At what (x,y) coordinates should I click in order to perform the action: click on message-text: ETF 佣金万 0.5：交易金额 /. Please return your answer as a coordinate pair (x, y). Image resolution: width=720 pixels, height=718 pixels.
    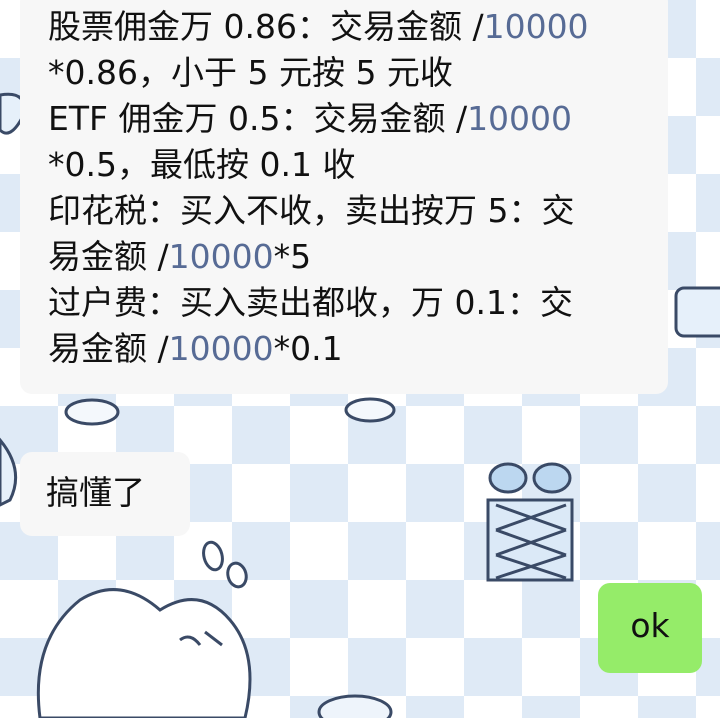
    Looking at the image, I should click on (258, 118).